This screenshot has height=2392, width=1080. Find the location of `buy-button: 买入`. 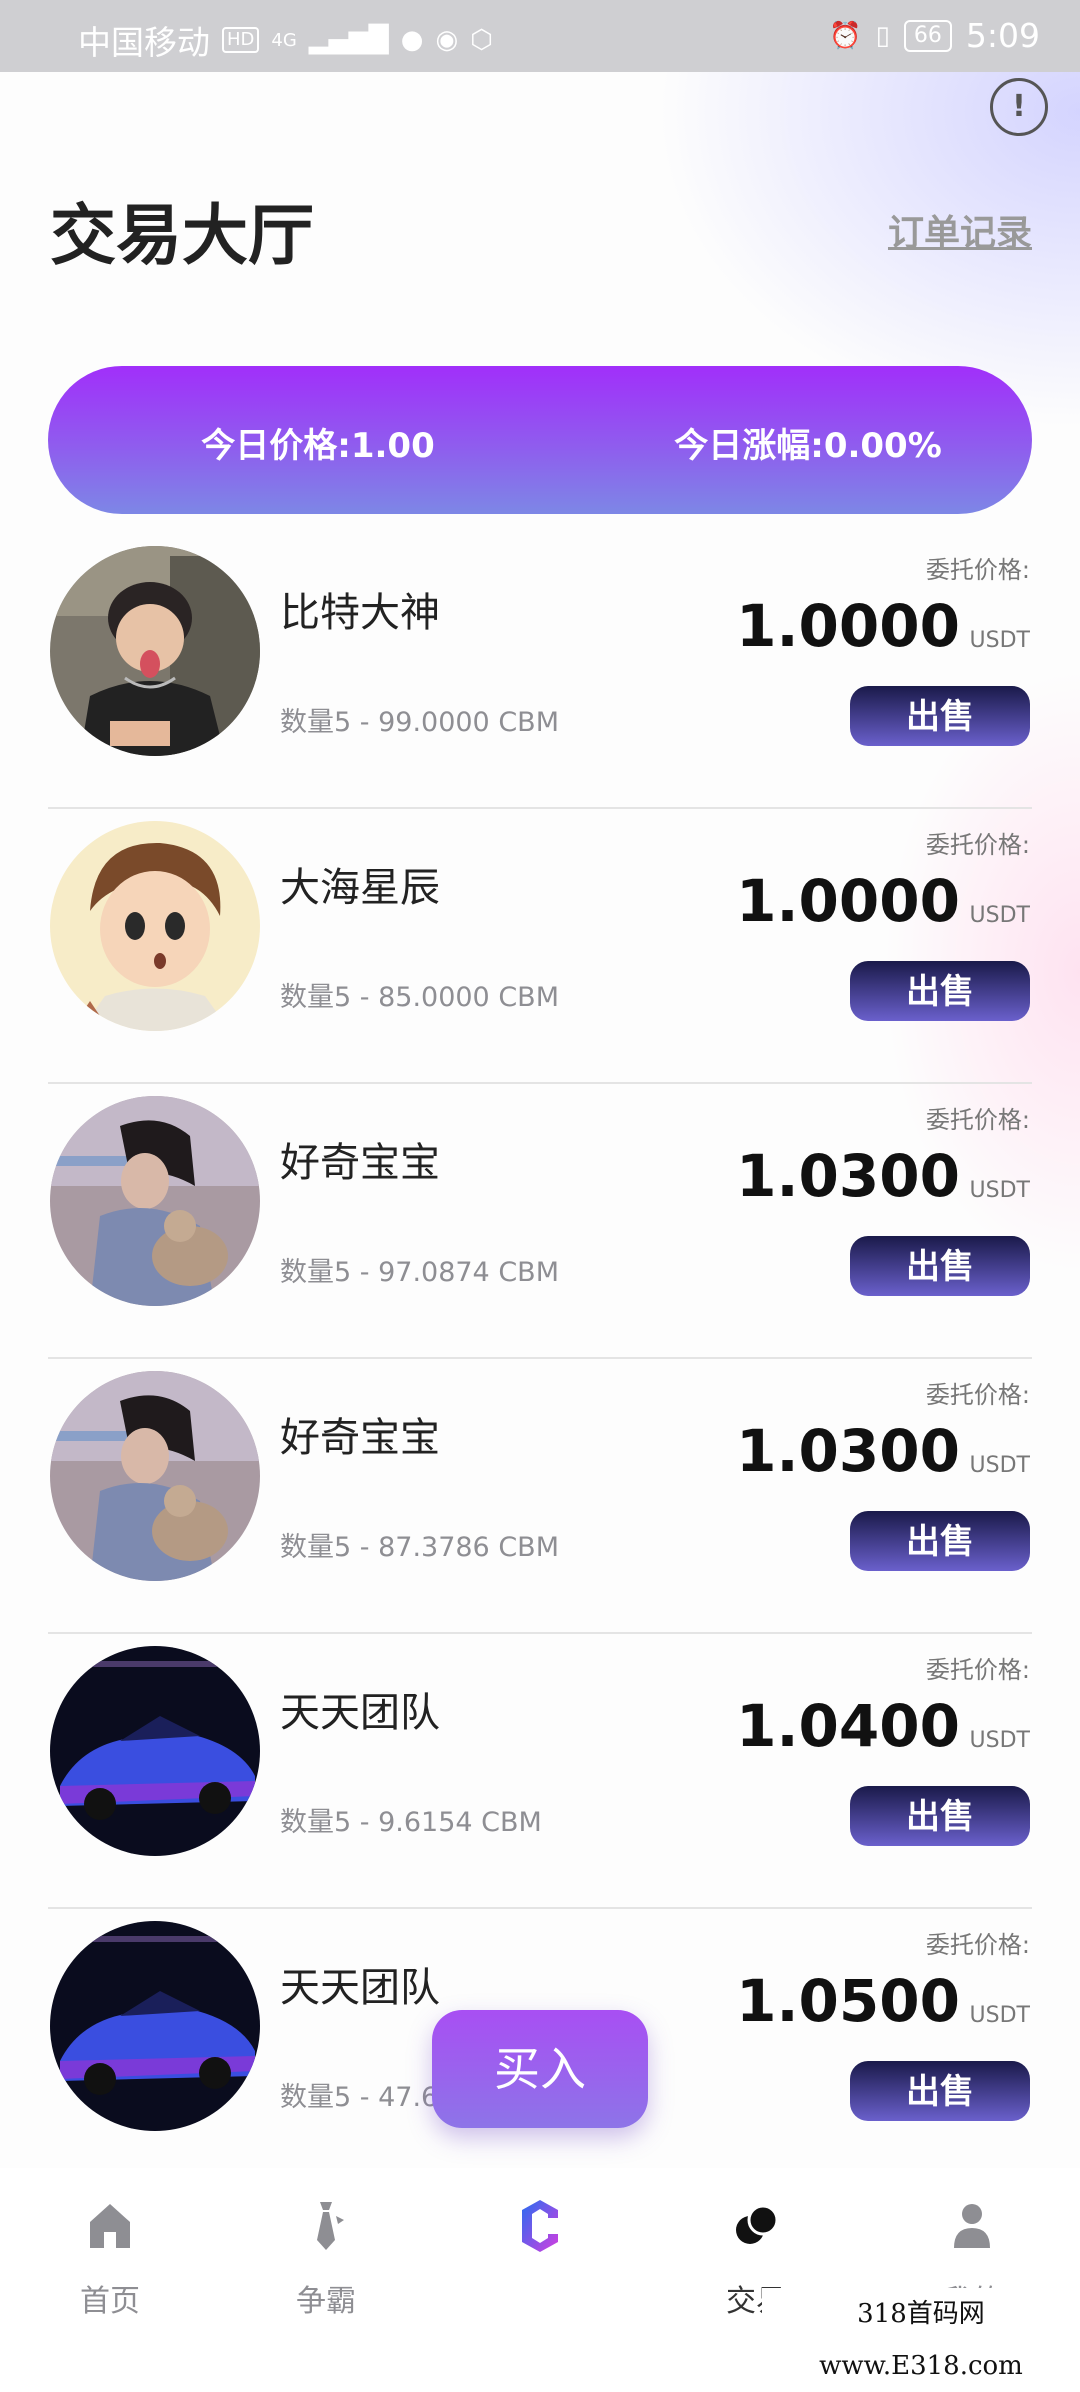

buy-button: 买入 is located at coordinates (540, 2069).